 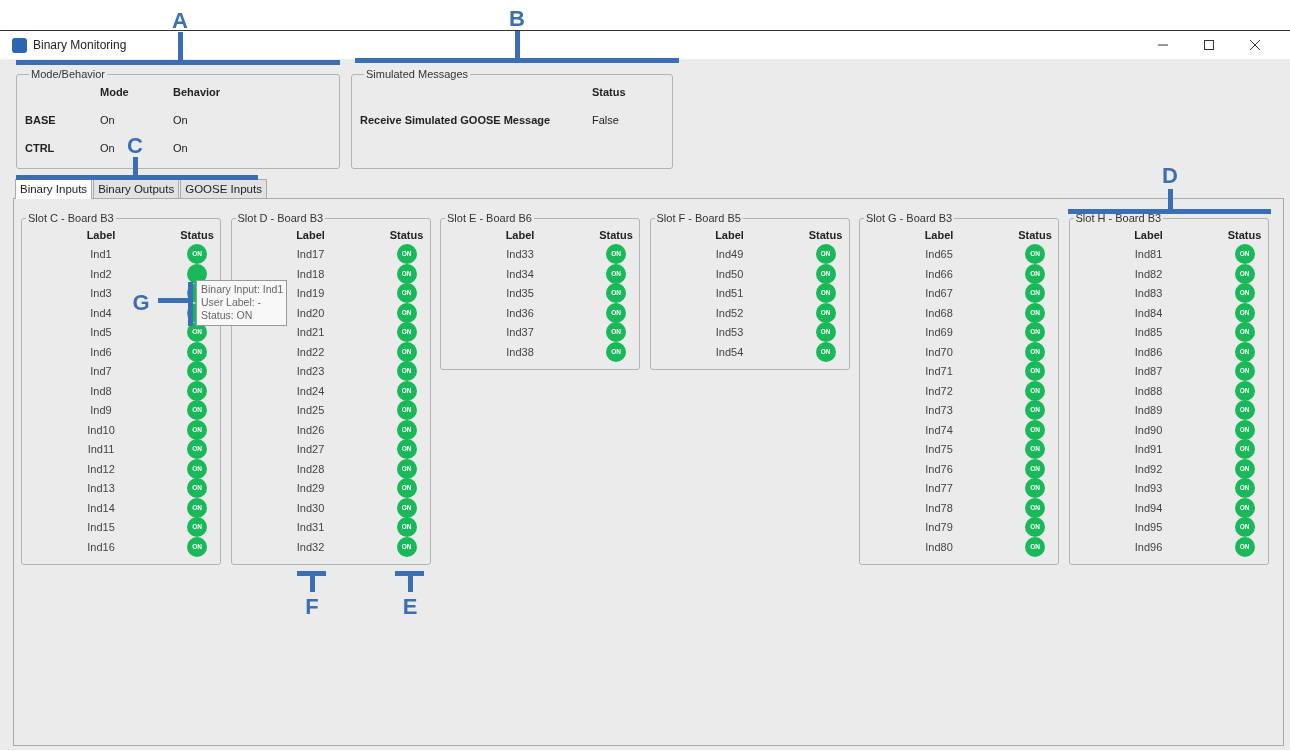 I want to click on indicator-label: Ind15, so click(x=101, y=527).